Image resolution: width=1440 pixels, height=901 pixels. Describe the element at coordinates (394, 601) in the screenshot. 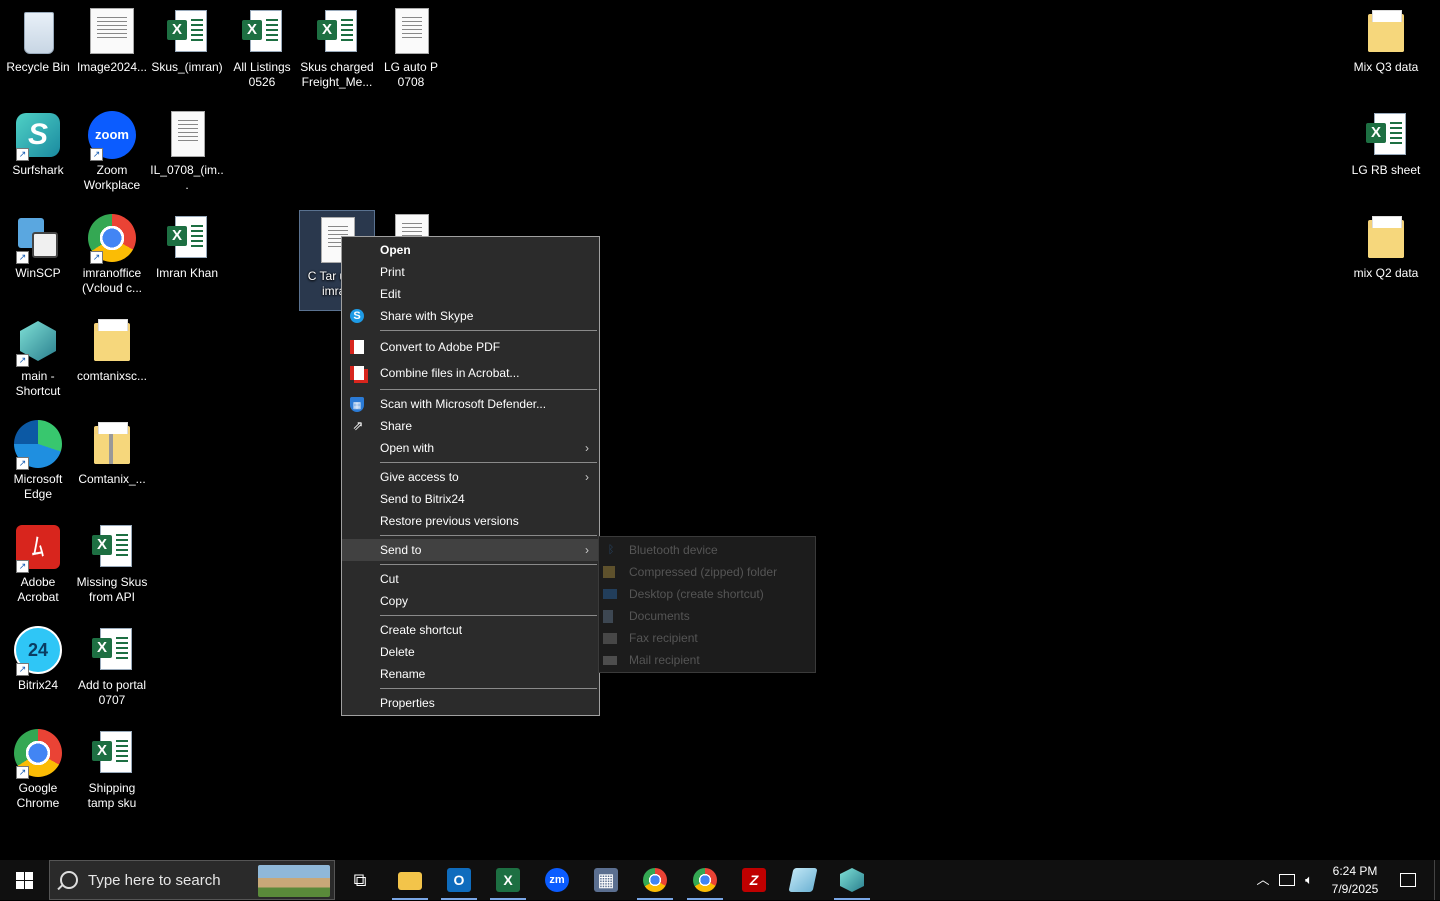

I see `menu-item-label: Copy` at that location.